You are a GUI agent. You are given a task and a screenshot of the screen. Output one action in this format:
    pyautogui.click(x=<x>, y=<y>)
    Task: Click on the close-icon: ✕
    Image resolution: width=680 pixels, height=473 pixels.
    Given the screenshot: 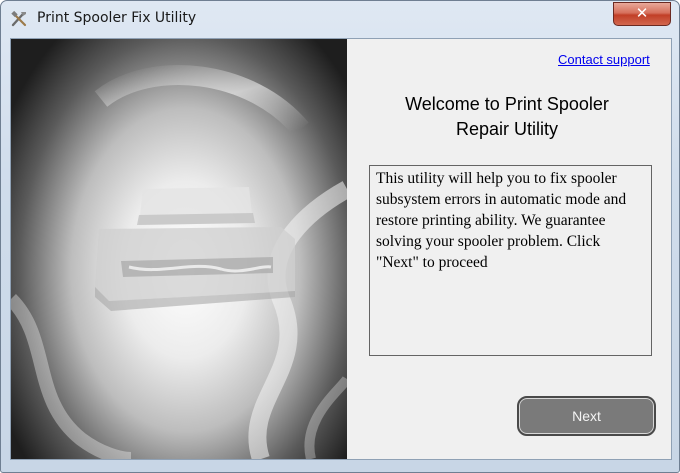 What is the action you would take?
    pyautogui.click(x=642, y=13)
    